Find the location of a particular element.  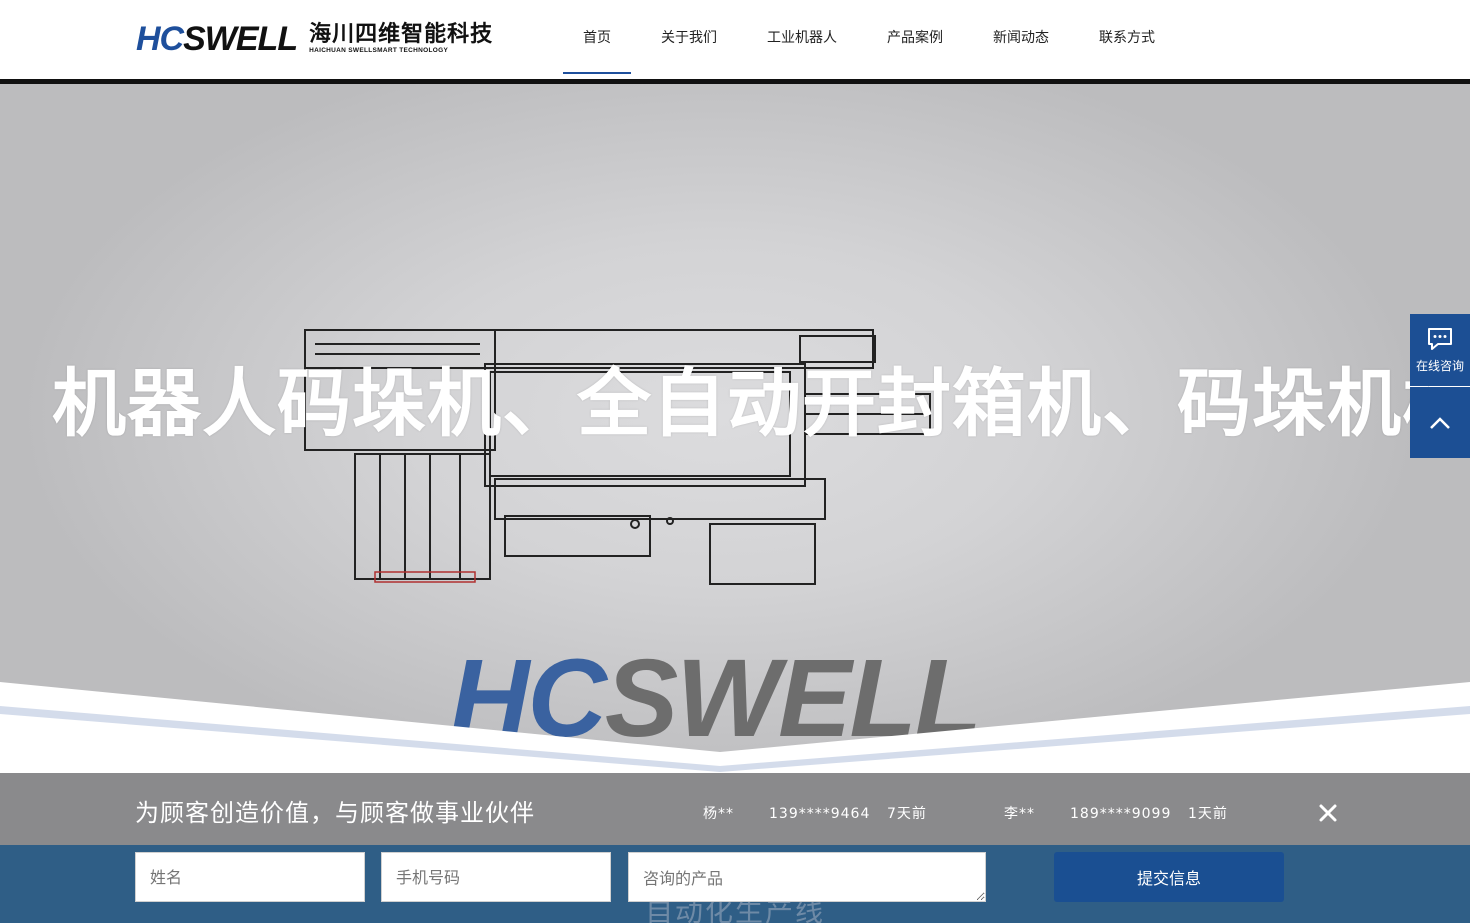

consult-slogan: 为顾客创造价值，与顾客做事业伙伴 is located at coordinates (335, 813).